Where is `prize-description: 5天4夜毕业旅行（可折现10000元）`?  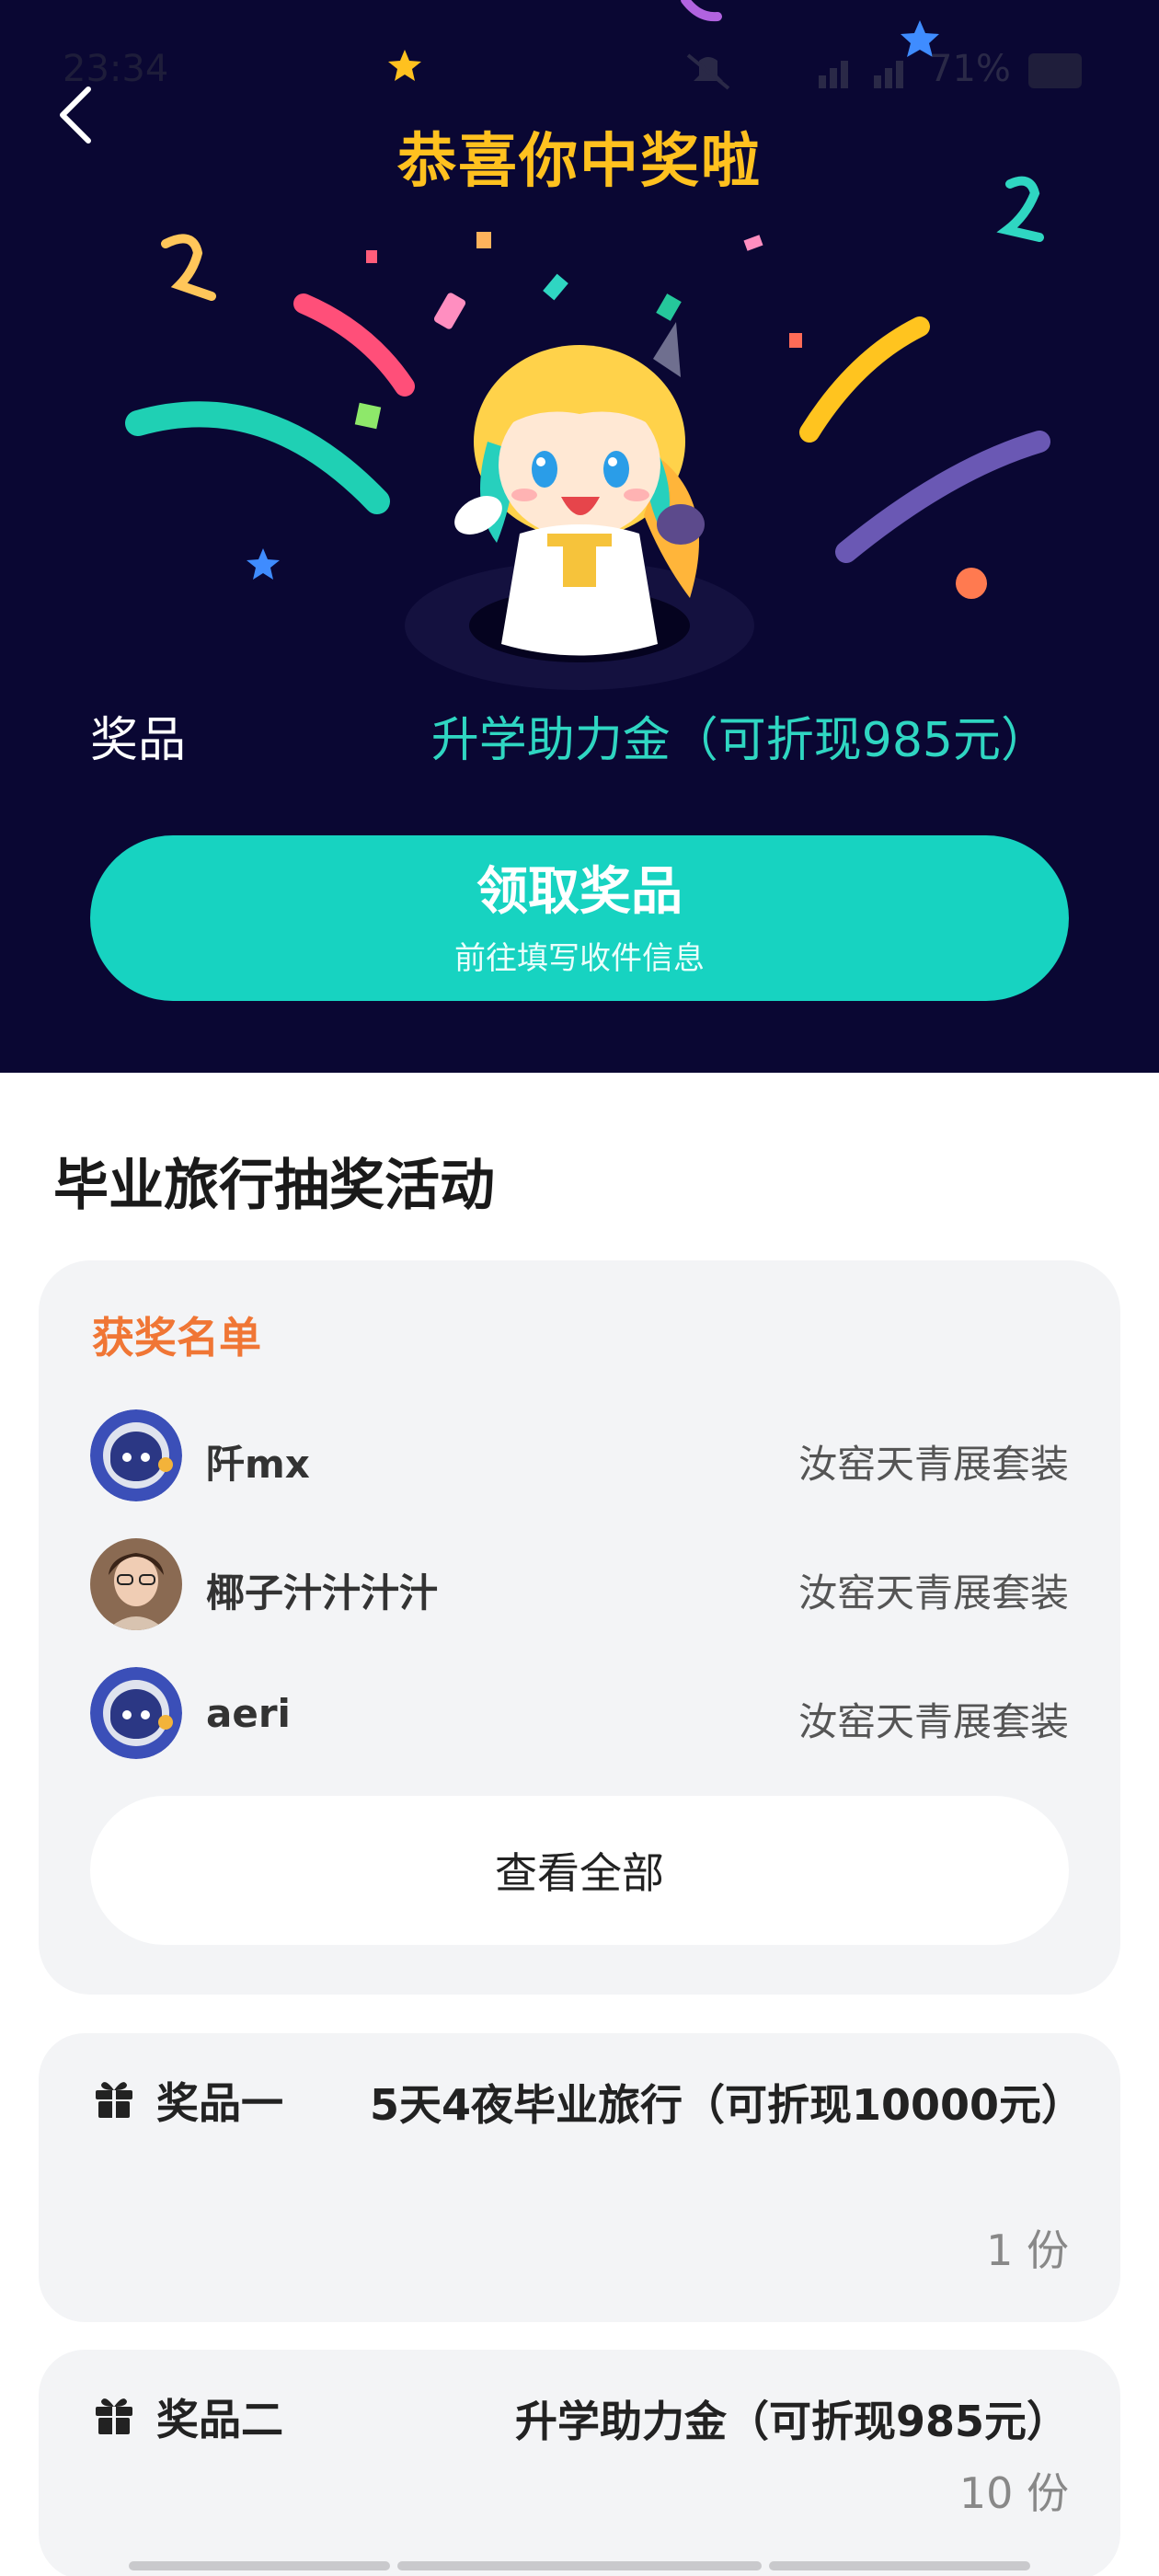 prize-description: 5天4夜毕业旅行（可折现10000元） is located at coordinates (727, 2105).